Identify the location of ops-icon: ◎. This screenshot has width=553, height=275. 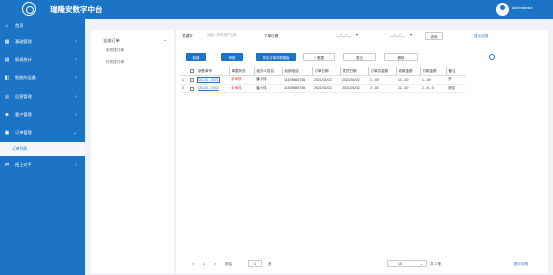
(7, 96).